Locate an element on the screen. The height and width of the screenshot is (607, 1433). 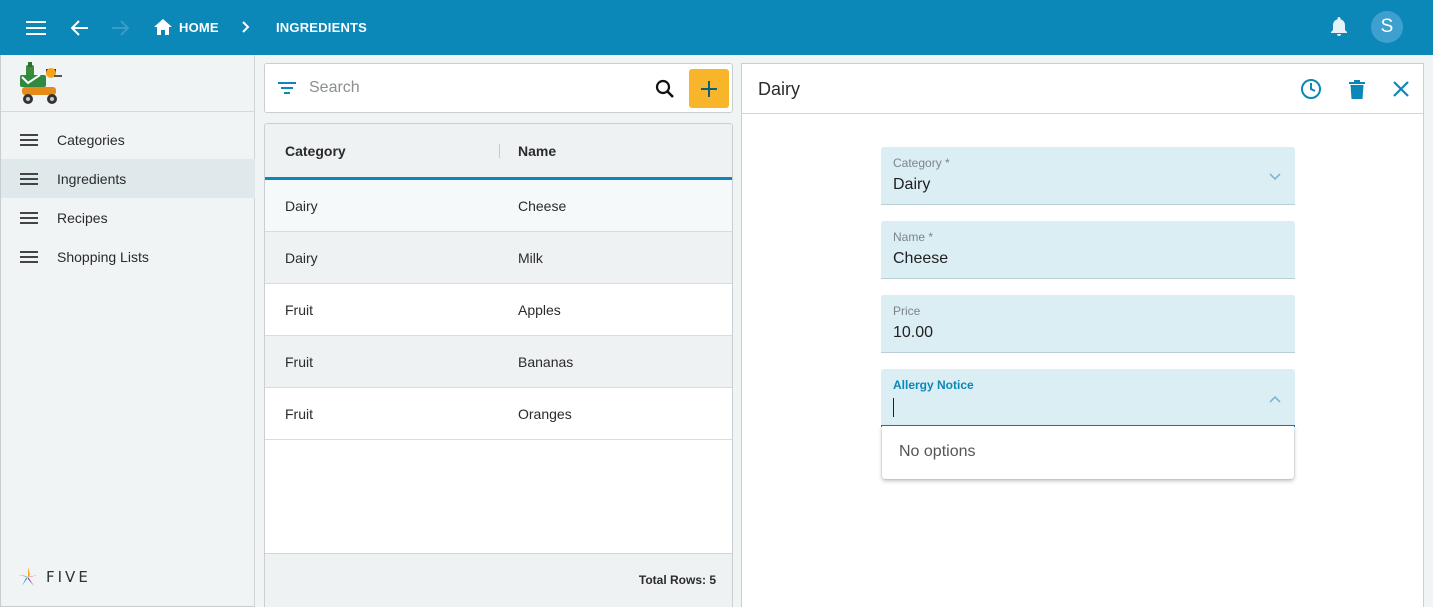
name-field: Name * Cheese is located at coordinates (1088, 250).